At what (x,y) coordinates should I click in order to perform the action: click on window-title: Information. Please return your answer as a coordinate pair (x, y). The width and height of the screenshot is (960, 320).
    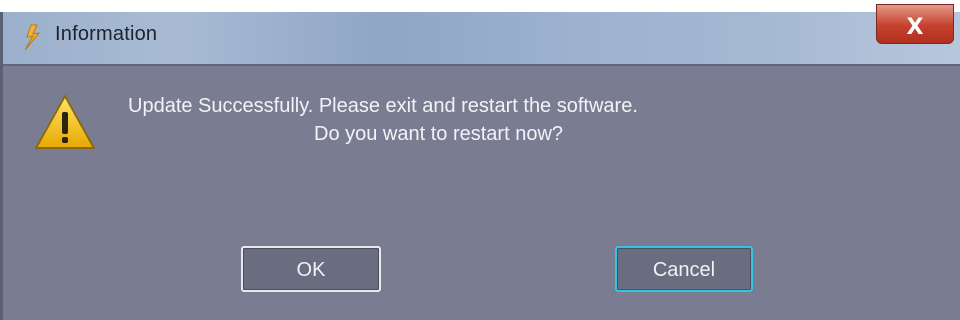
    Looking at the image, I should click on (106, 34).